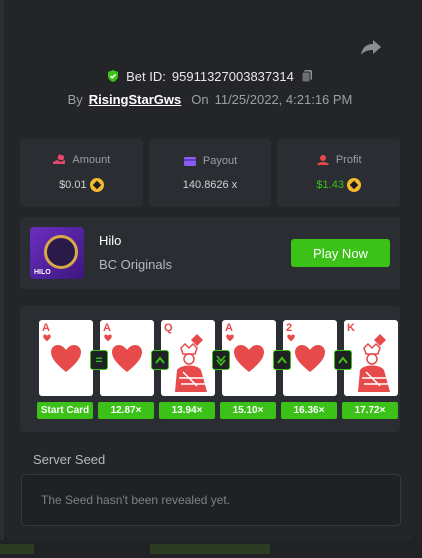 The width and height of the screenshot is (422, 558). Describe the element at coordinates (187, 410) in the screenshot. I see `multiplier-tag: 13.94×` at that location.